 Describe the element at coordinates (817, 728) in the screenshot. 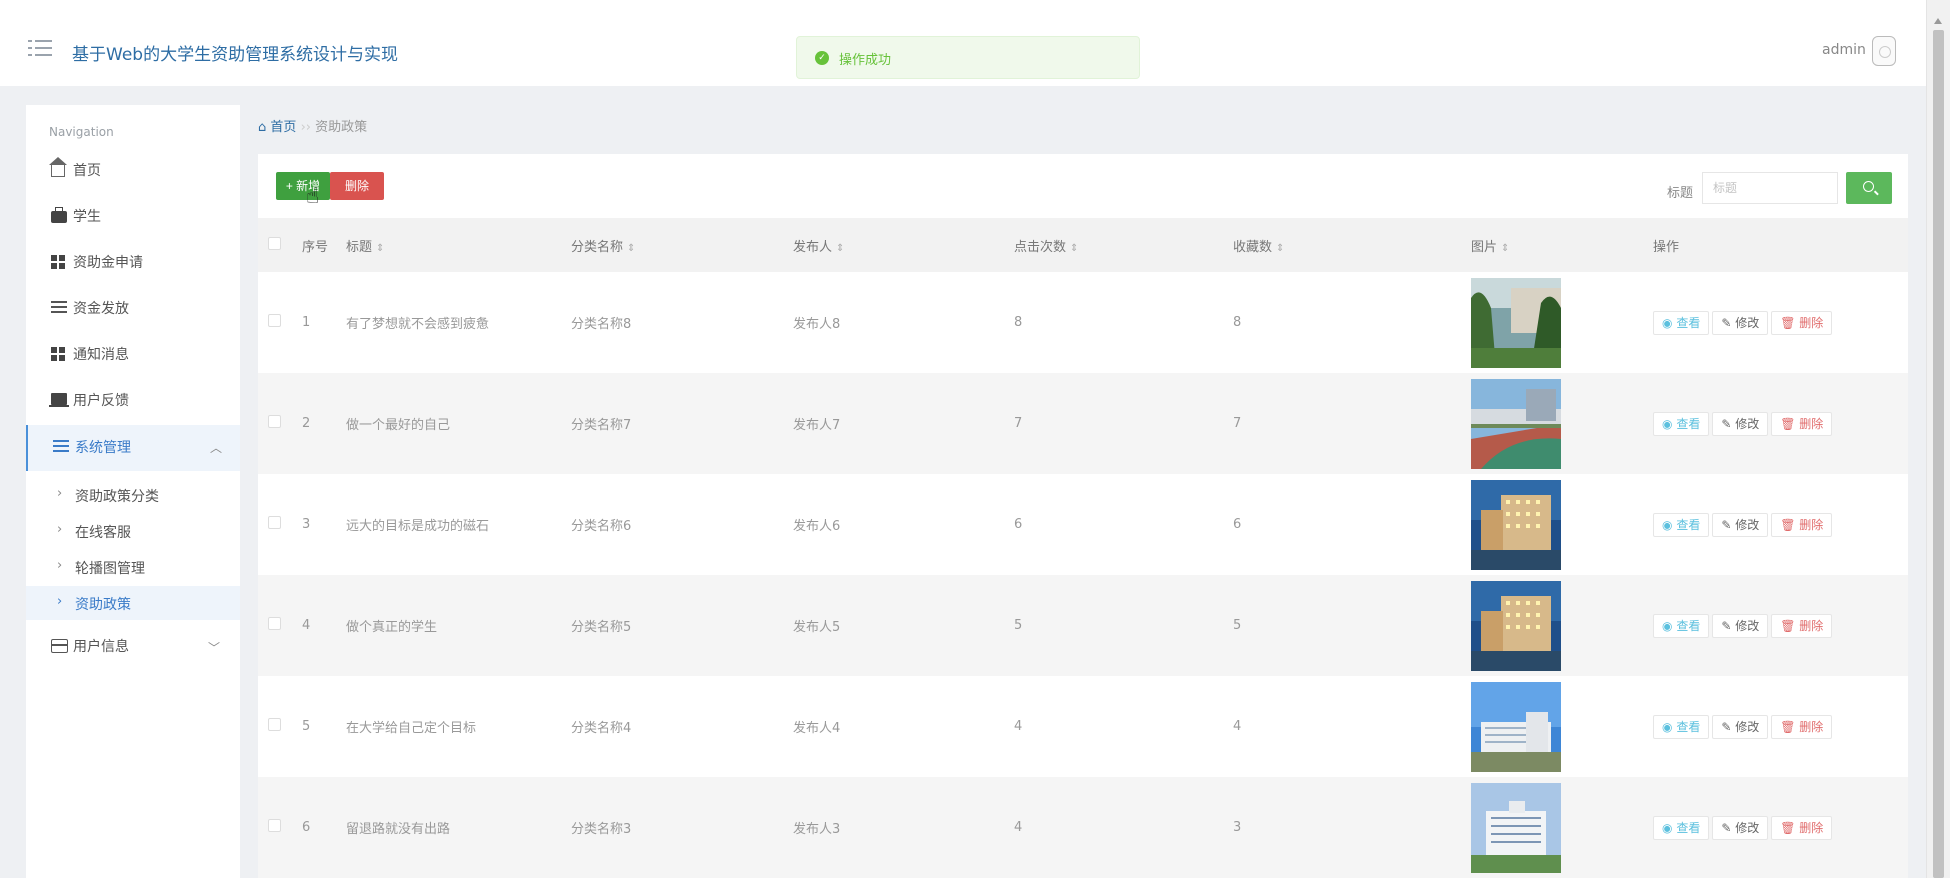

I see `cell-publisher: 发布人4` at that location.